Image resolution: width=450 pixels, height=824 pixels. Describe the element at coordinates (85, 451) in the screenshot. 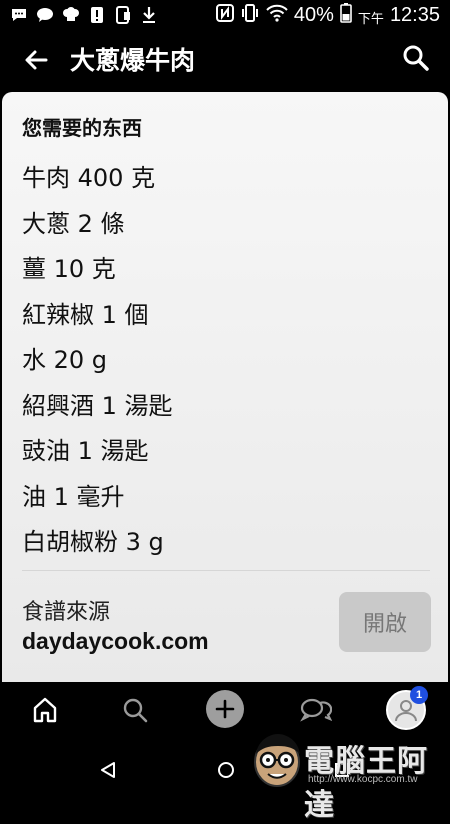

I see `ingredient-item: 豉油 1 湯匙` at that location.